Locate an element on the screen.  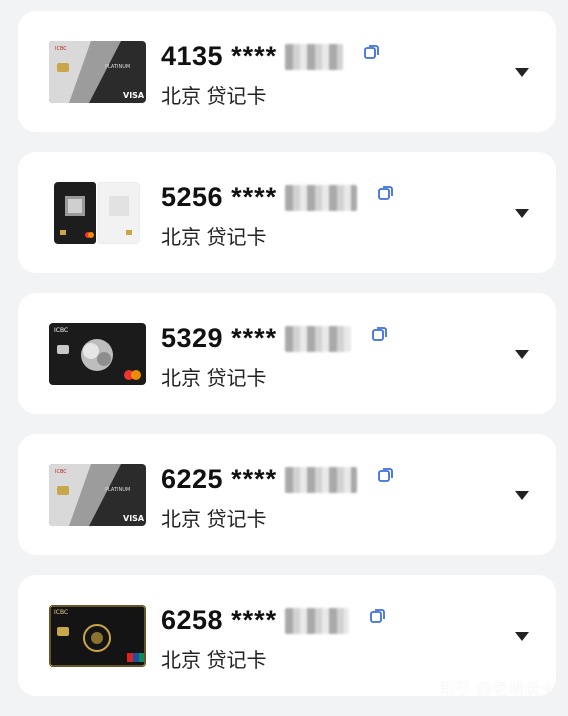
card-number-prefix: 6258 is located at coordinates (192, 620).